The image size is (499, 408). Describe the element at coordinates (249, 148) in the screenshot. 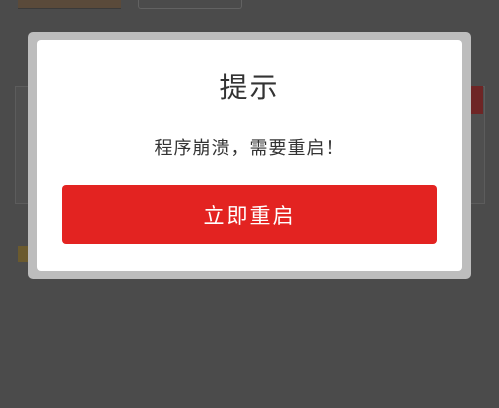

I see `dialog-message: 程序崩溃，需要重启！` at that location.